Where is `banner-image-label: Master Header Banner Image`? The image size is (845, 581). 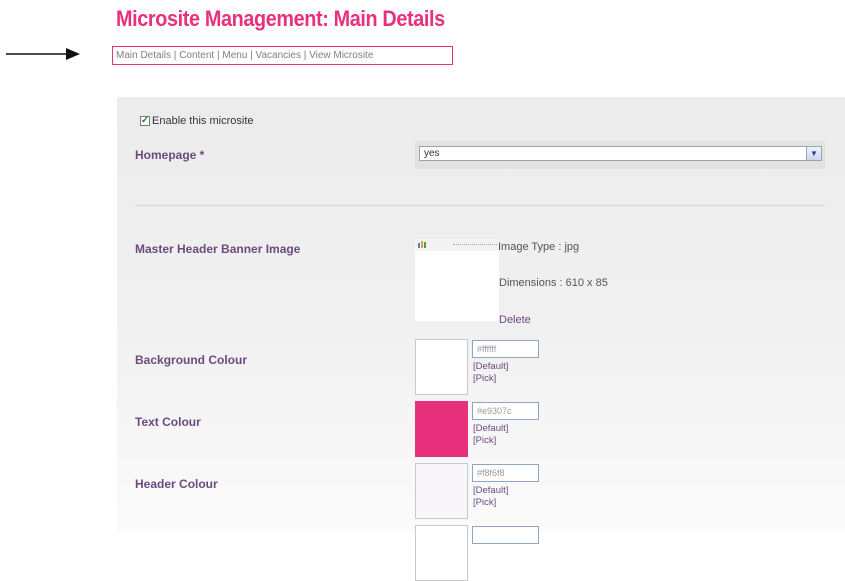
banner-image-label: Master Header Banner Image is located at coordinates (218, 249).